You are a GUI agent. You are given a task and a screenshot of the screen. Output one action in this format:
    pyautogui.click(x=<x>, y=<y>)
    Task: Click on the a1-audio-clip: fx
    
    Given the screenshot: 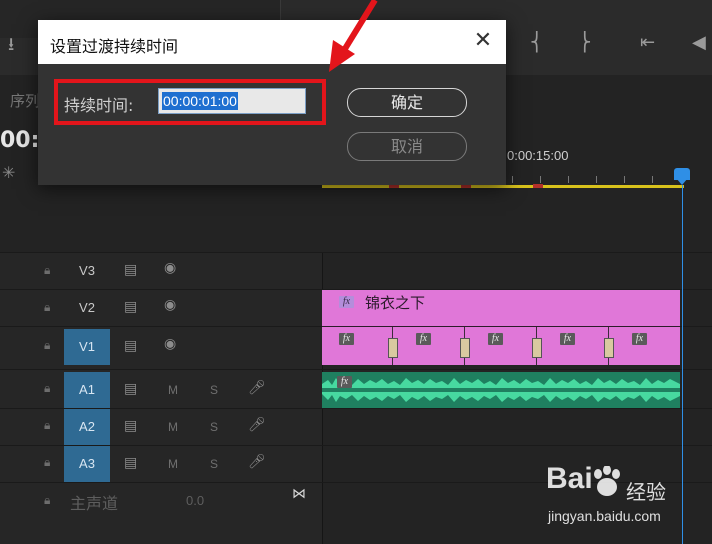 What is the action you would take?
    pyautogui.click(x=501, y=390)
    